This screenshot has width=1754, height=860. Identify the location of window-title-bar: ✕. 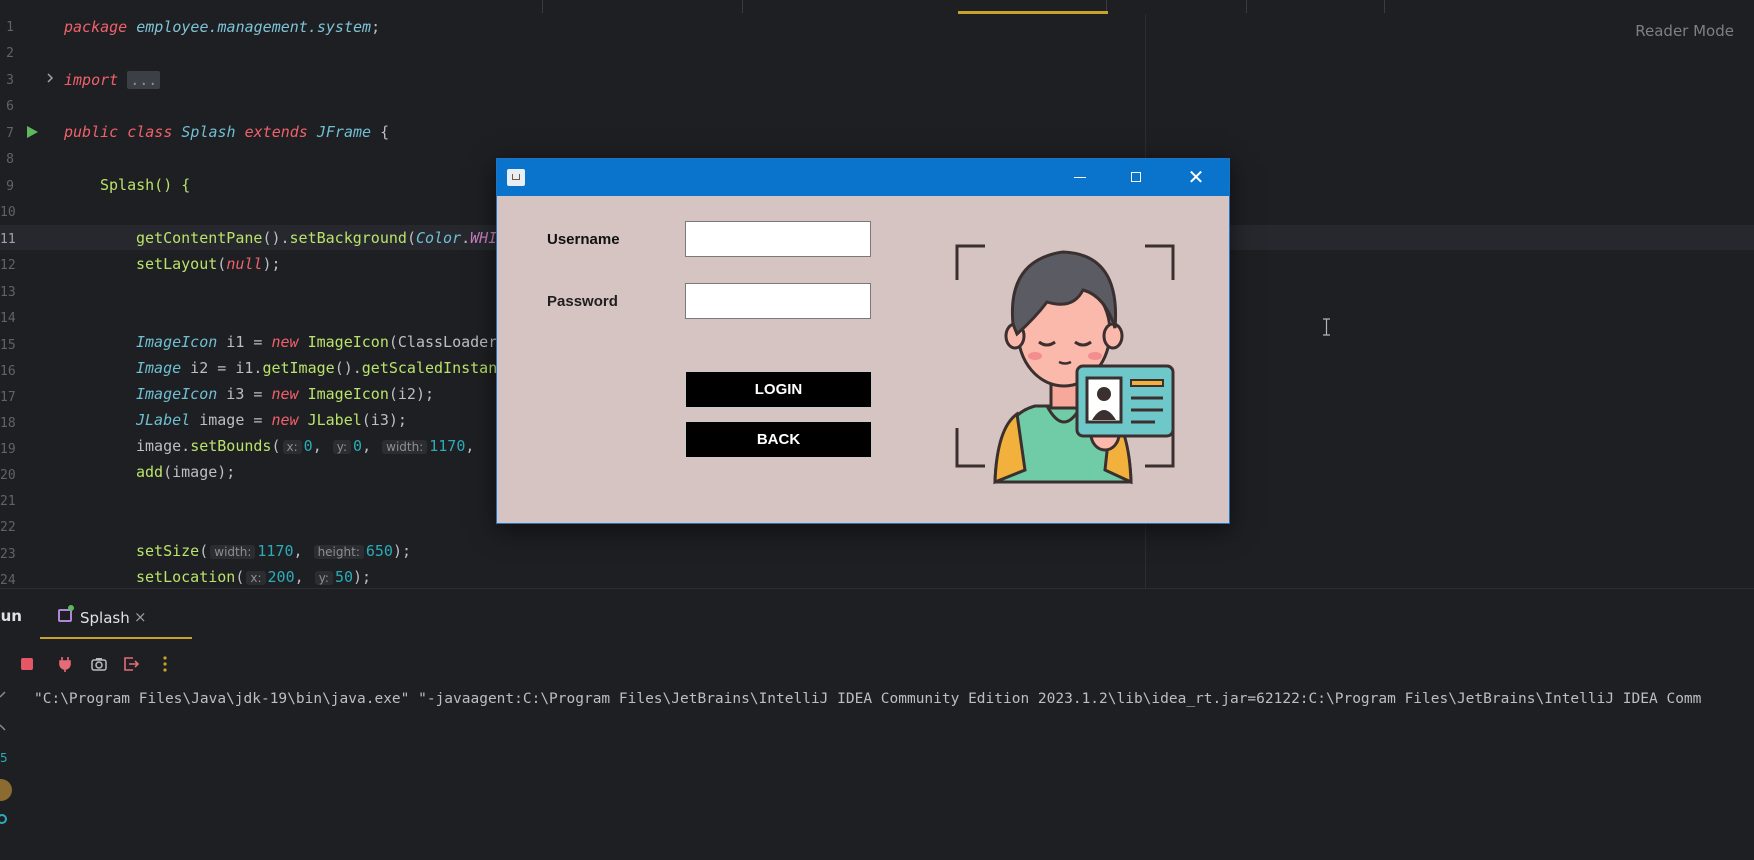
(863, 177).